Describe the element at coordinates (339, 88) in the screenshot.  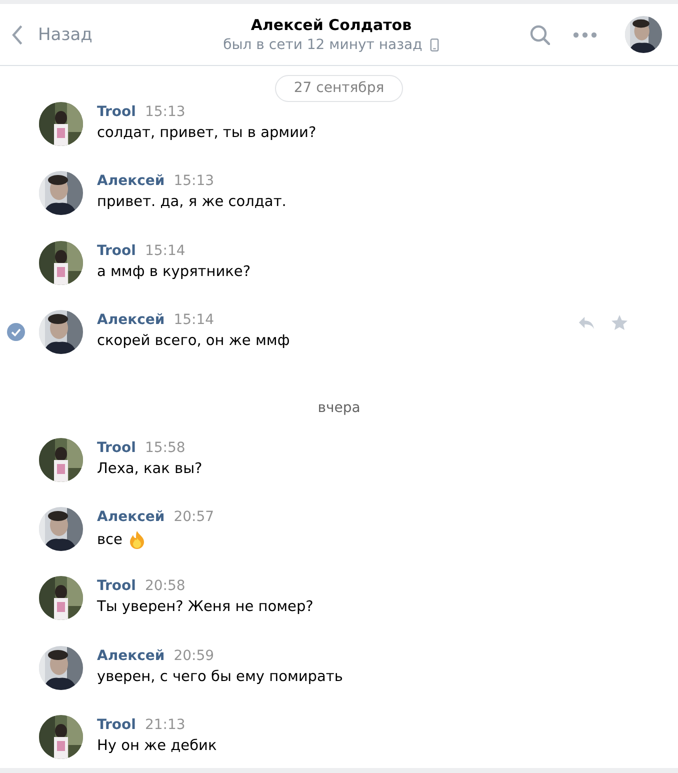
I see `date-pill: 27 сентября` at that location.